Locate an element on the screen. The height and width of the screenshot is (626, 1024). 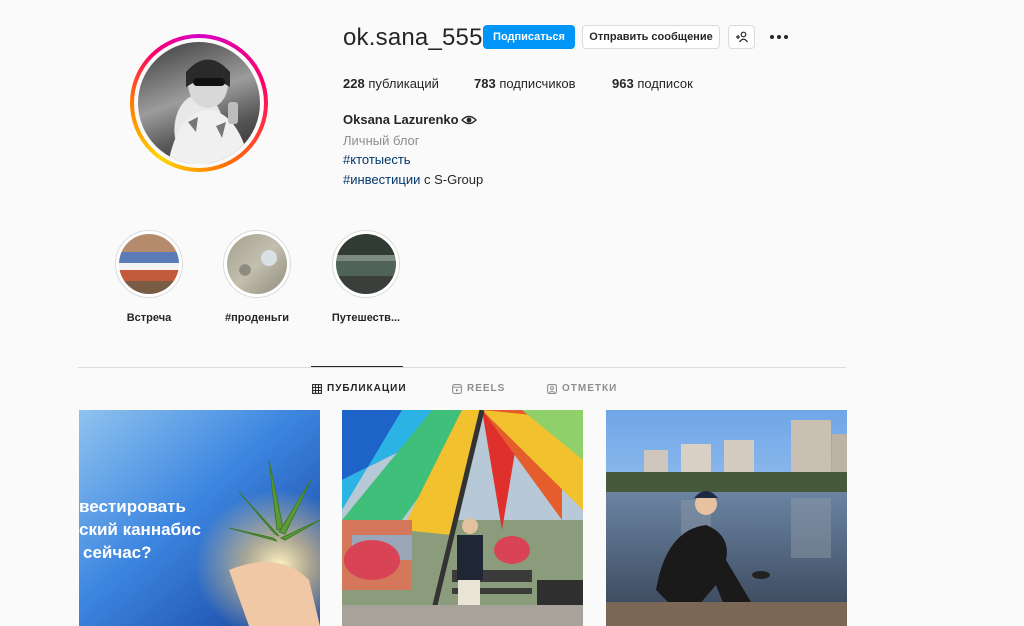
bio-hashtag-link: #ктотыесть is located at coordinates (377, 159).